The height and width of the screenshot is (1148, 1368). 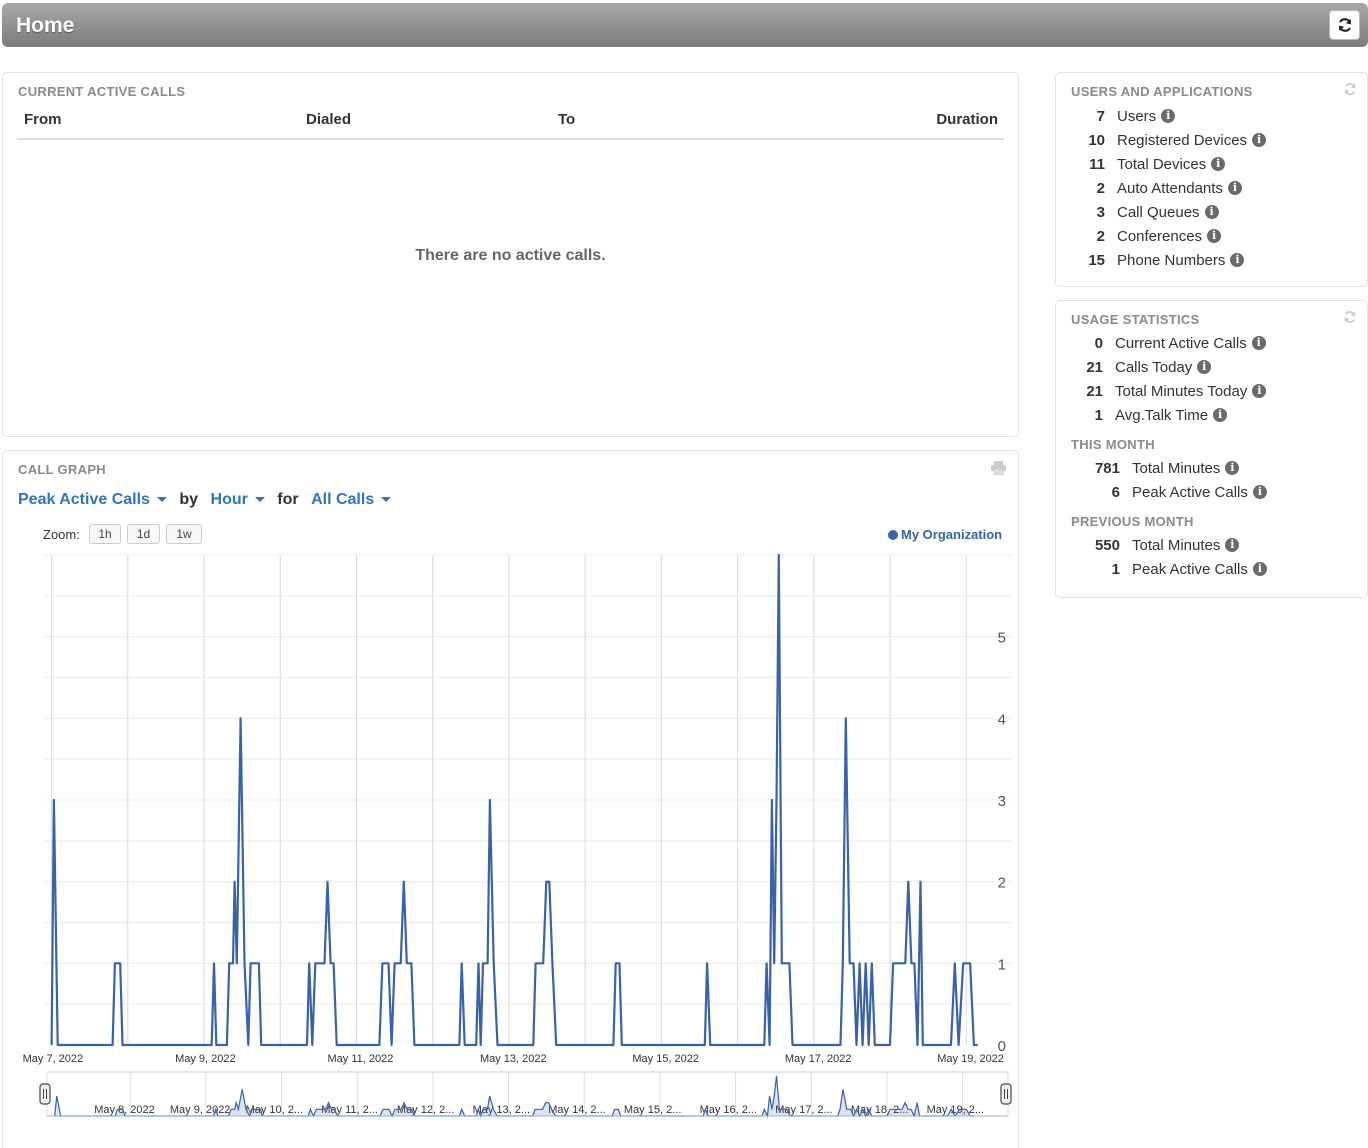 What do you see at coordinates (143, 534) in the screenshot?
I see `zoom-1d-button: 1d` at bounding box center [143, 534].